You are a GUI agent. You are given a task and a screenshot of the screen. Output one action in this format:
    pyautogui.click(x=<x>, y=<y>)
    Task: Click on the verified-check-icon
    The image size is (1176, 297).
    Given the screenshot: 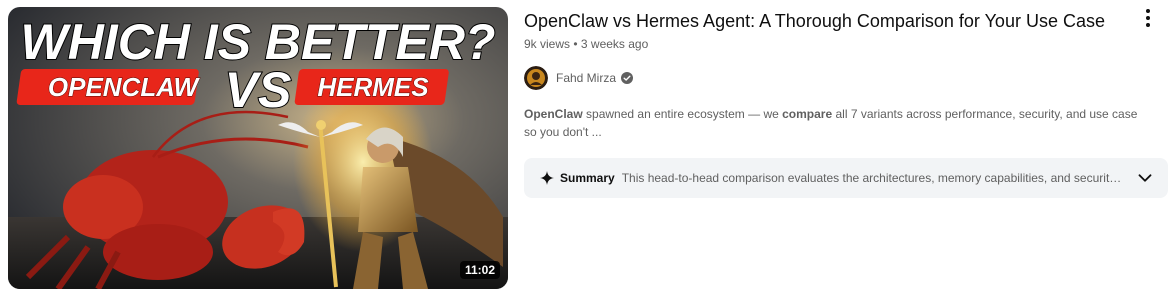 What is the action you would take?
    pyautogui.click(x=627, y=78)
    